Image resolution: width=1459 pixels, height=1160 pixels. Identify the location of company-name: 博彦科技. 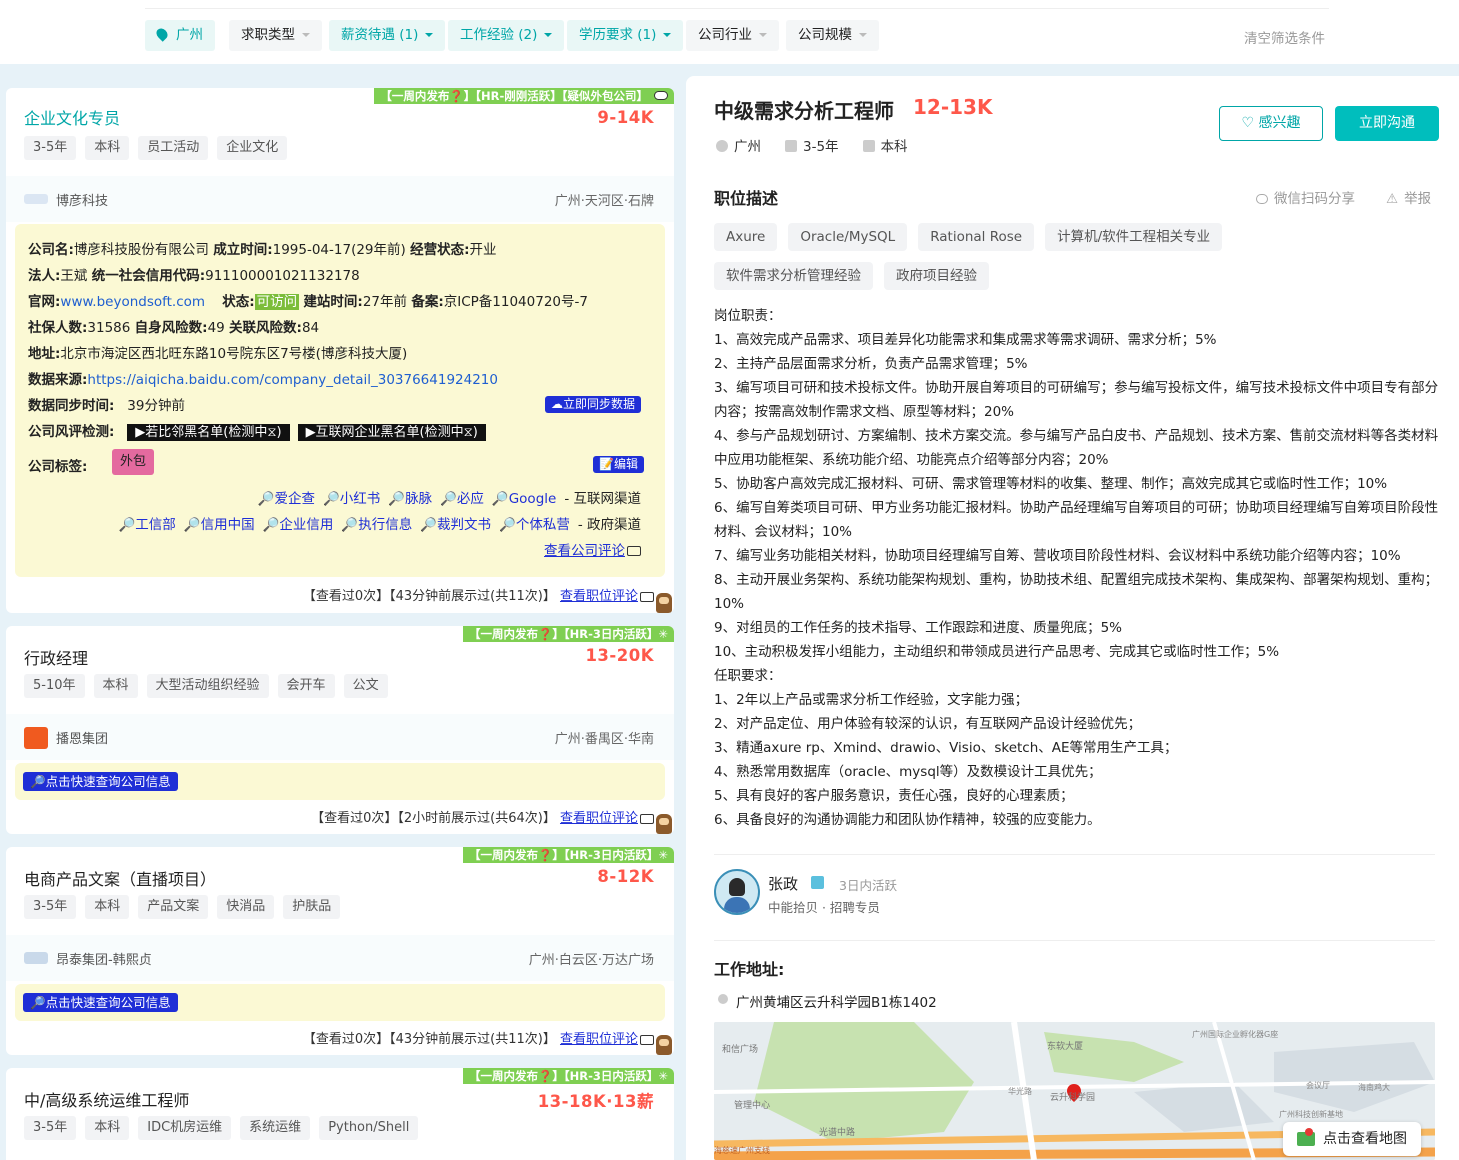
(82, 199).